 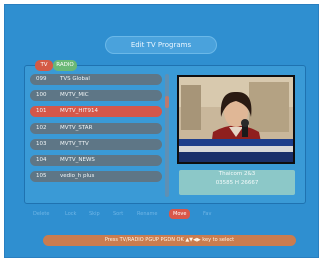 I want to click on page-title: Edit TV Programs, so click(x=161, y=45).